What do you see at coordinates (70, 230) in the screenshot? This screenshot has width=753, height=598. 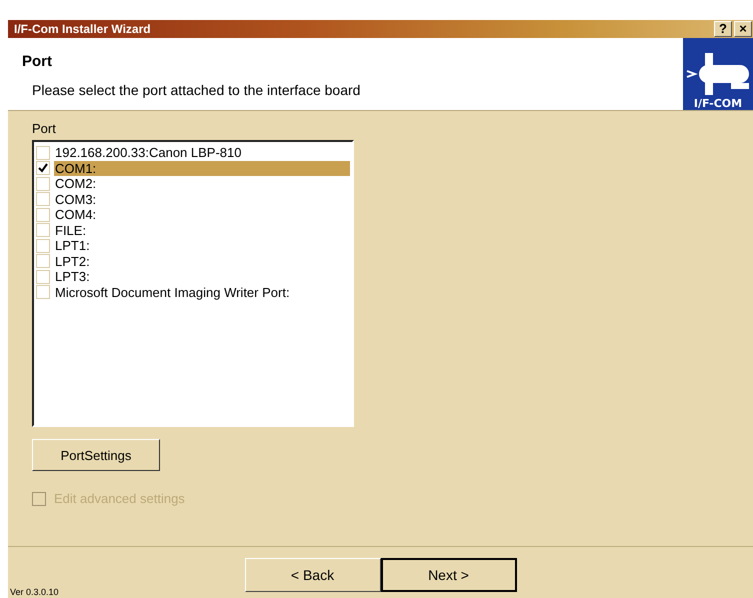 I see `port-item: FILE:` at bounding box center [70, 230].